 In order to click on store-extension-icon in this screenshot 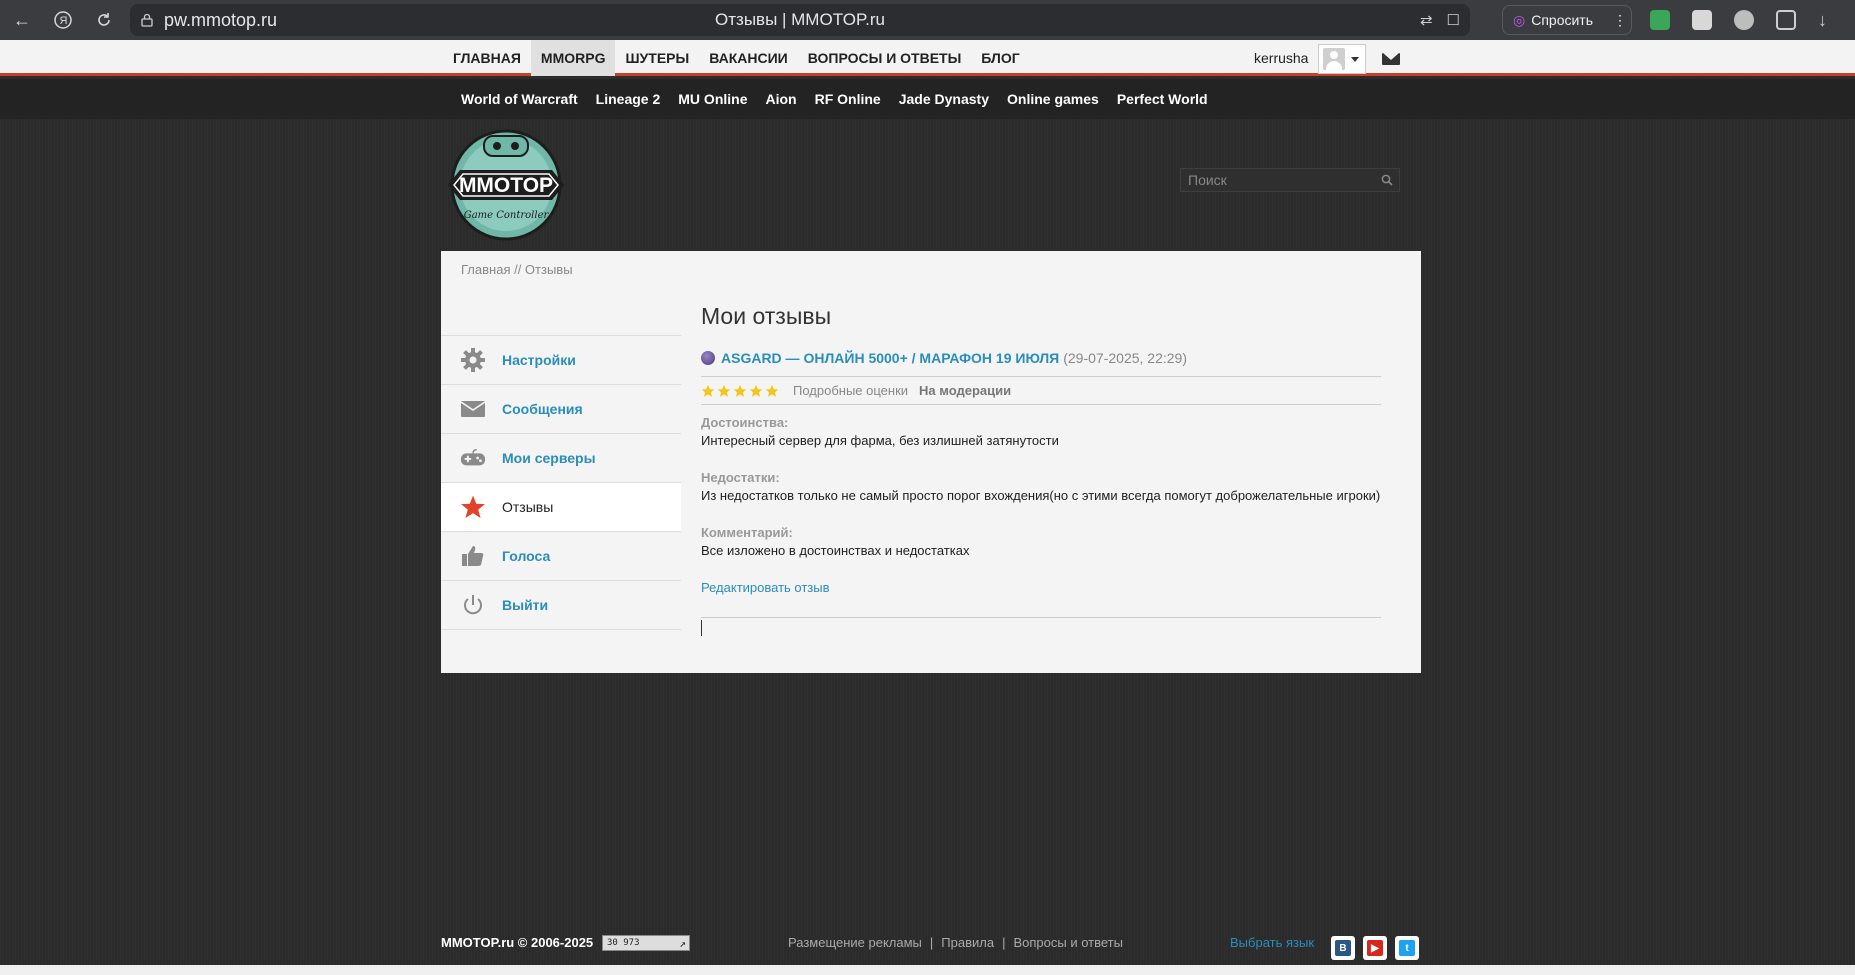, I will do `click(1702, 20)`.